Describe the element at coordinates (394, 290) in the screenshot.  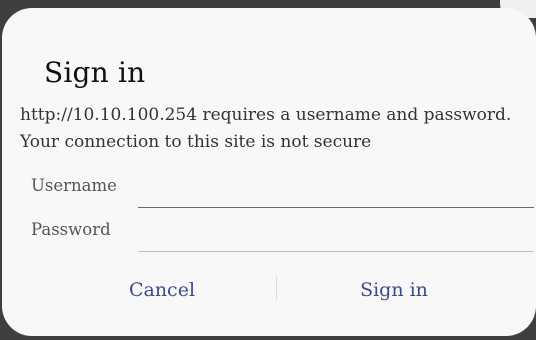
I see `sign-in-button: Sign in` at that location.